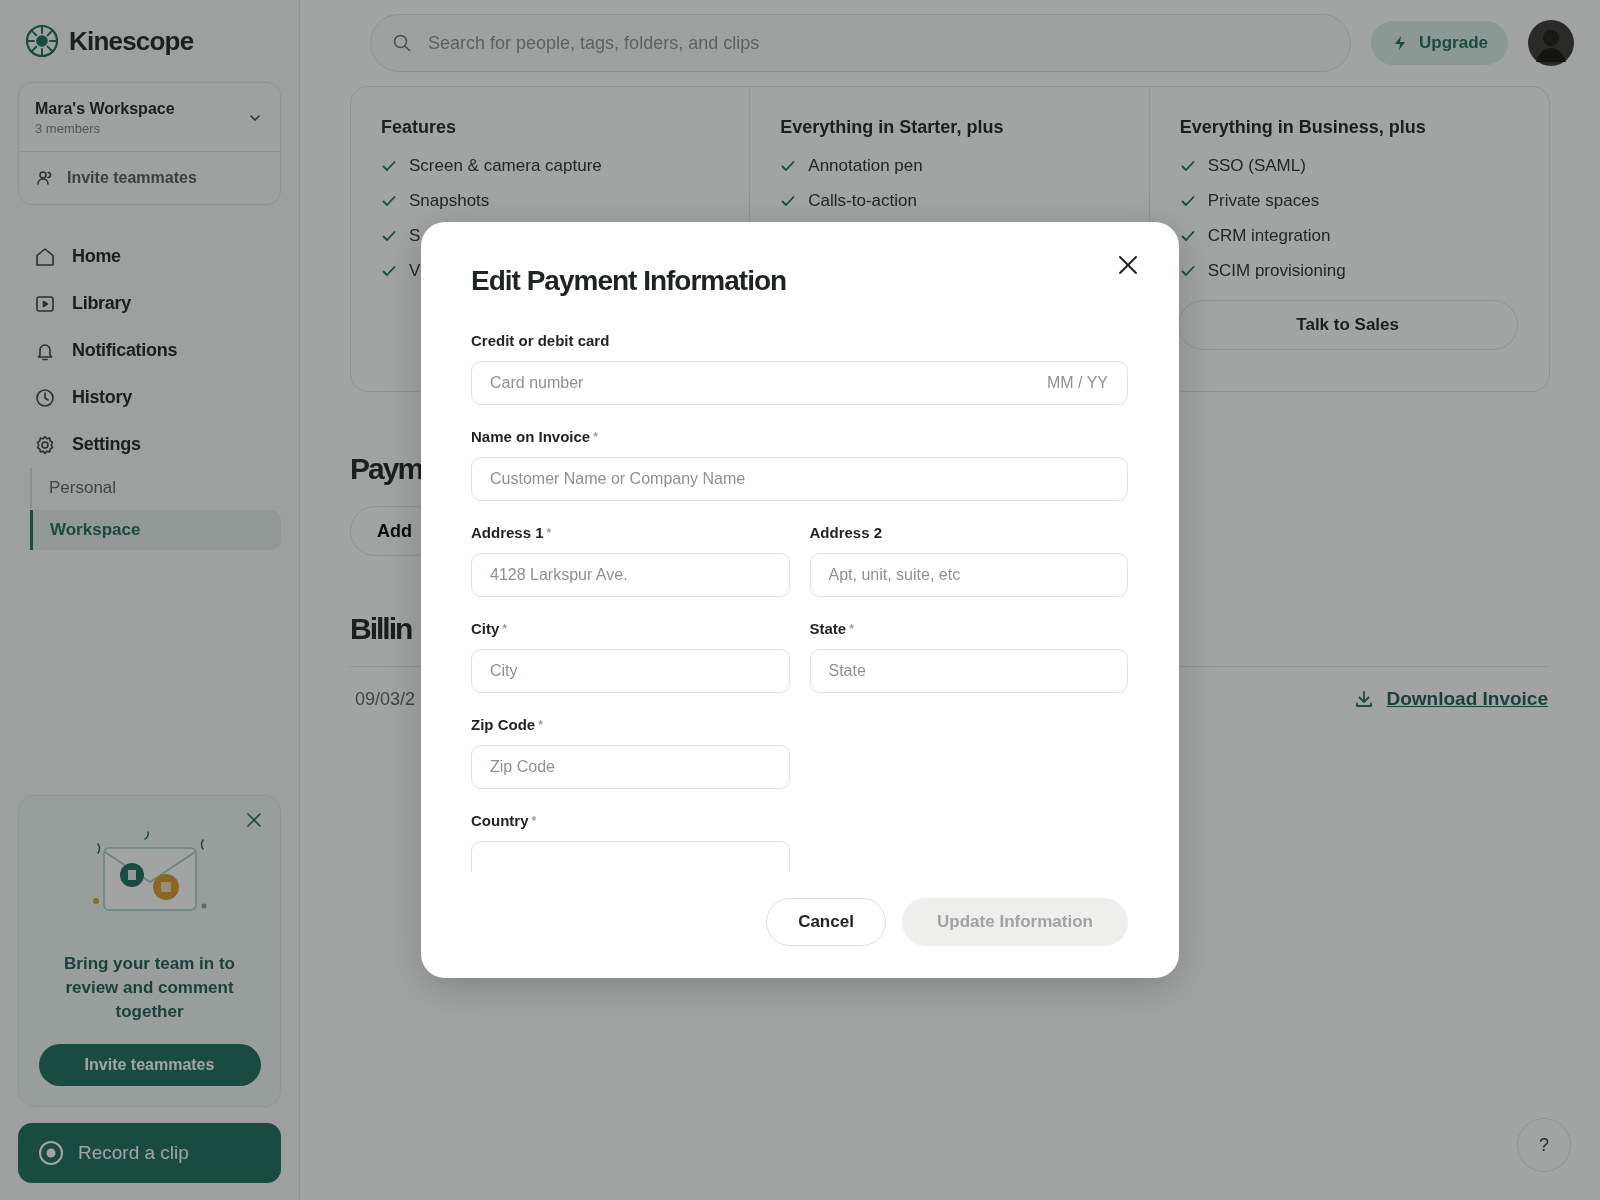 This screenshot has height=1200, width=1600. I want to click on feature-text: SSO (SAML), so click(1256, 165).